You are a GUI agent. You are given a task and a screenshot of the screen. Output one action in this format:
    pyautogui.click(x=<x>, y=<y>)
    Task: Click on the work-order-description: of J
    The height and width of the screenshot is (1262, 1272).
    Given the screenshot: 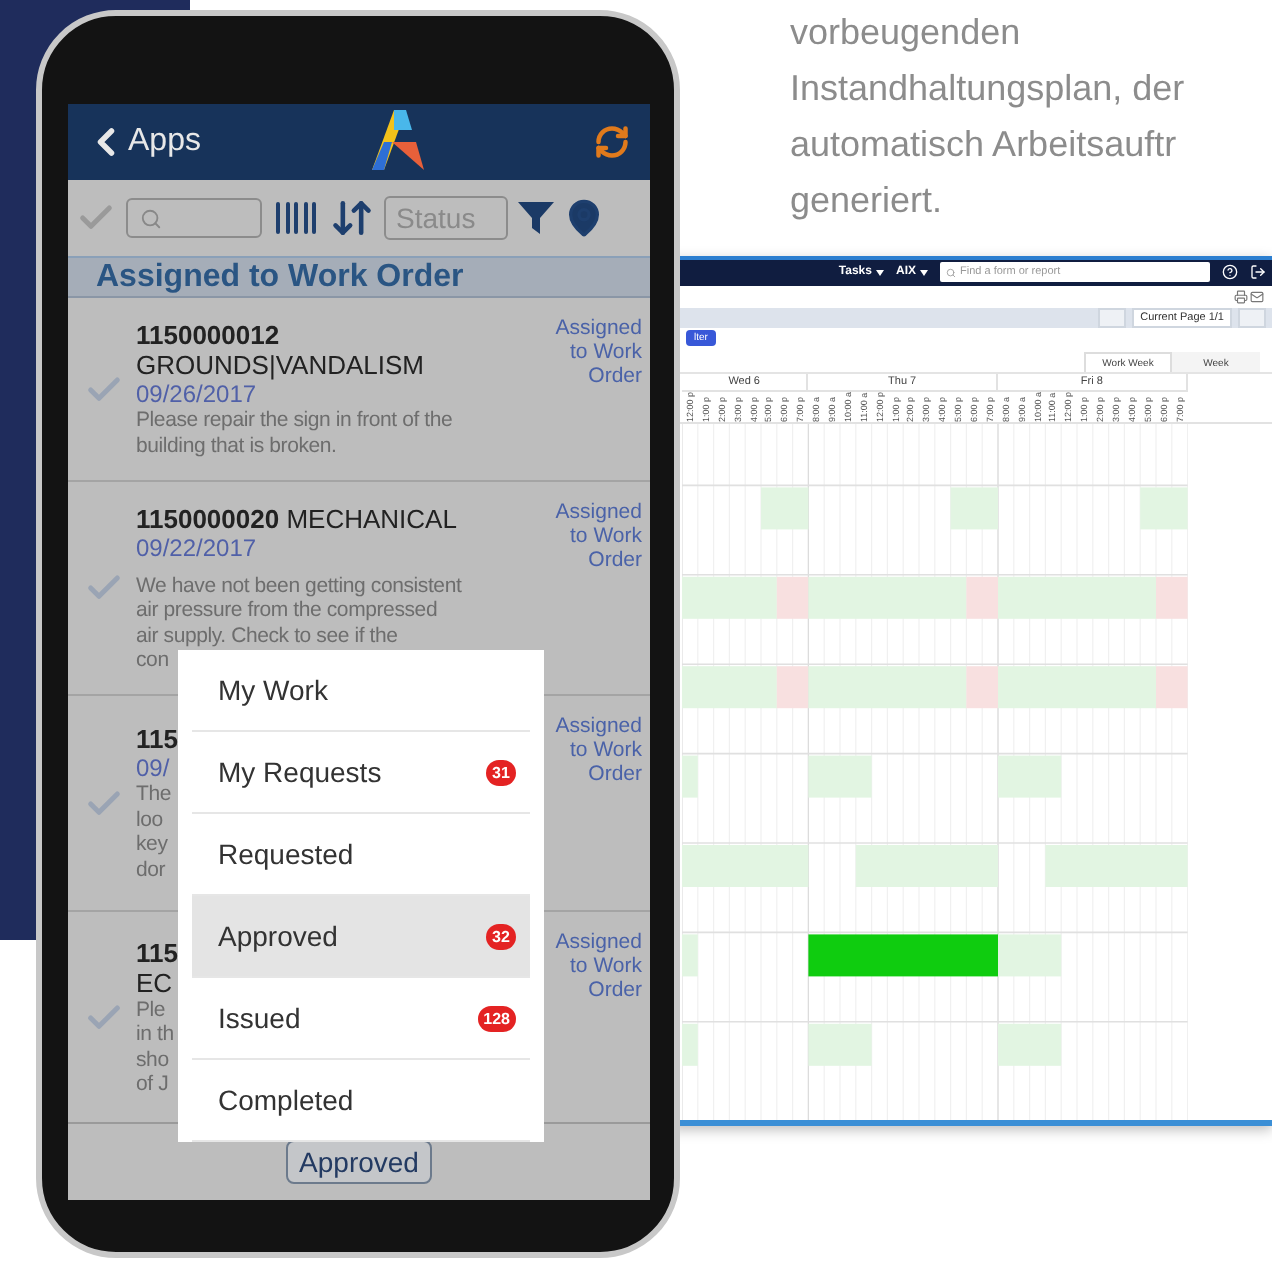 What is the action you would take?
    pyautogui.click(x=152, y=1084)
    